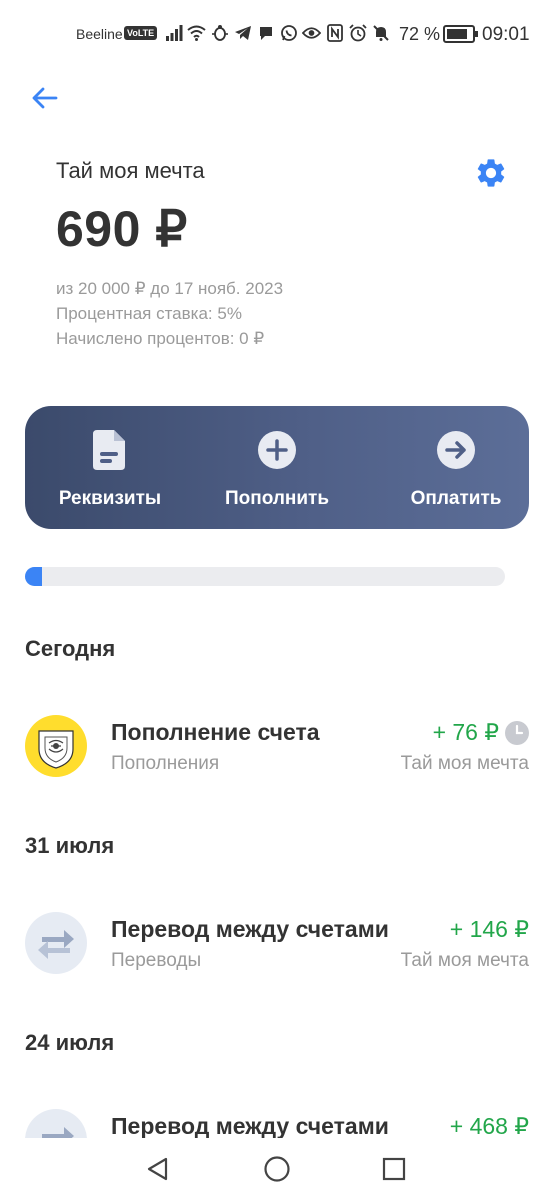 Image resolution: width=554 pixels, height=1200 pixels. I want to click on eye-icon, so click(311, 33).